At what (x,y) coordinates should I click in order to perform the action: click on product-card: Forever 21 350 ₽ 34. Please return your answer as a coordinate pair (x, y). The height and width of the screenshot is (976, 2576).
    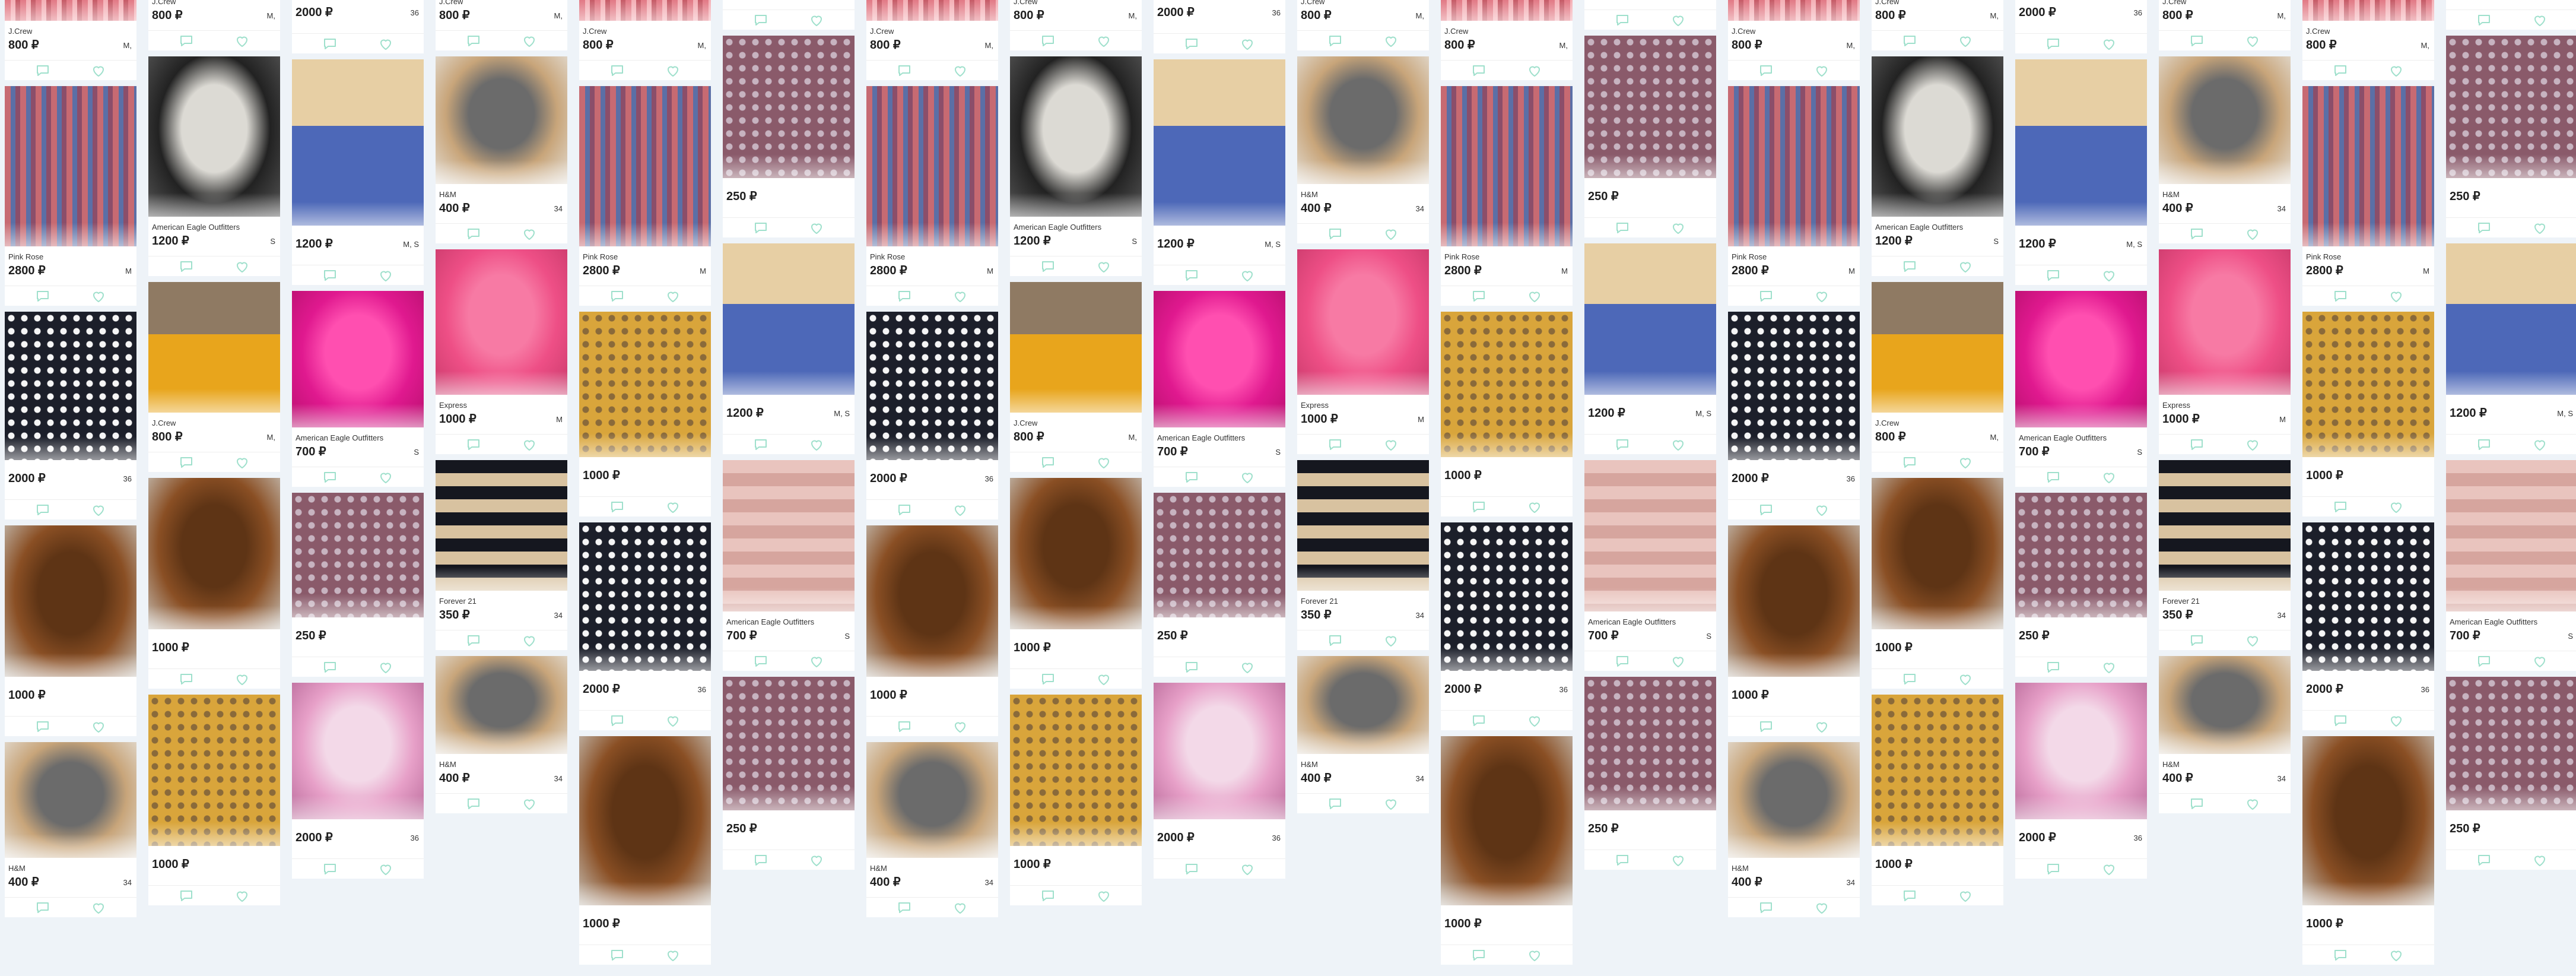
    Looking at the image, I should click on (501, 555).